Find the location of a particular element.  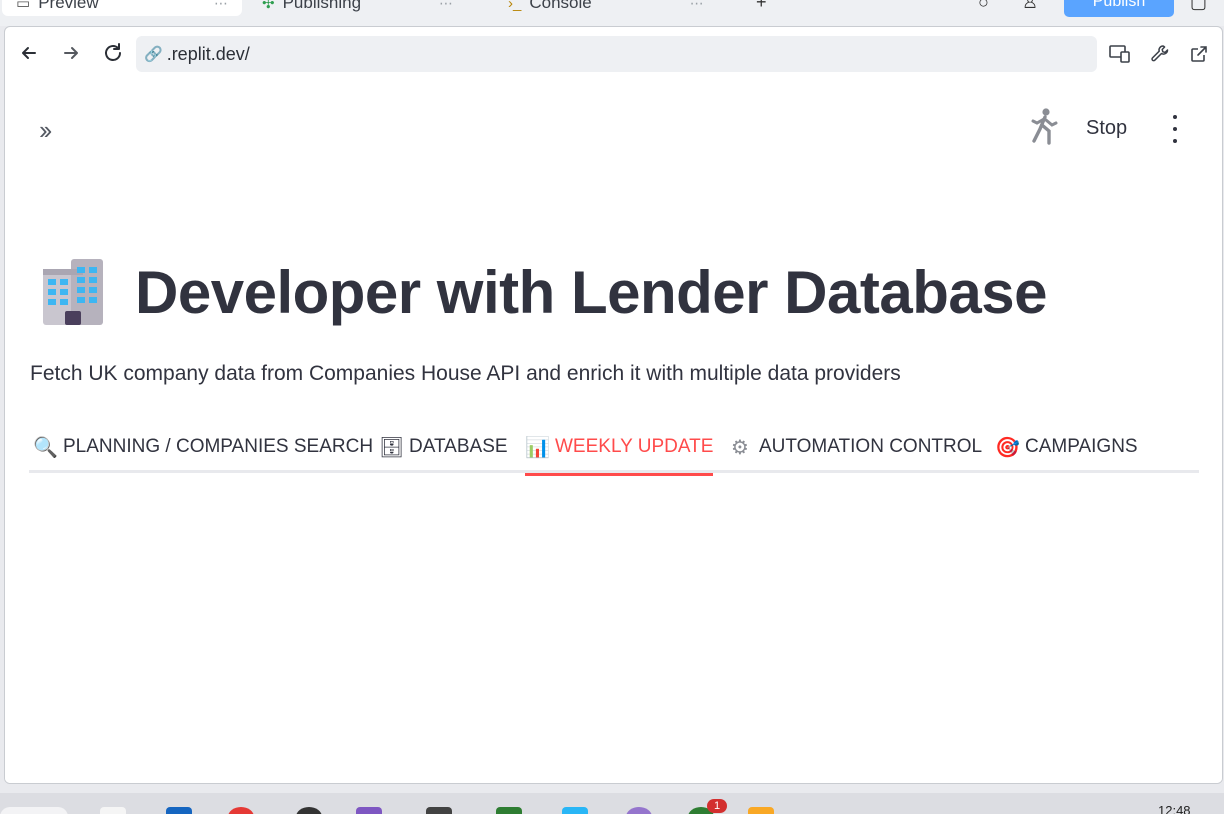

arrow-right-icon is located at coordinates (71, 53).